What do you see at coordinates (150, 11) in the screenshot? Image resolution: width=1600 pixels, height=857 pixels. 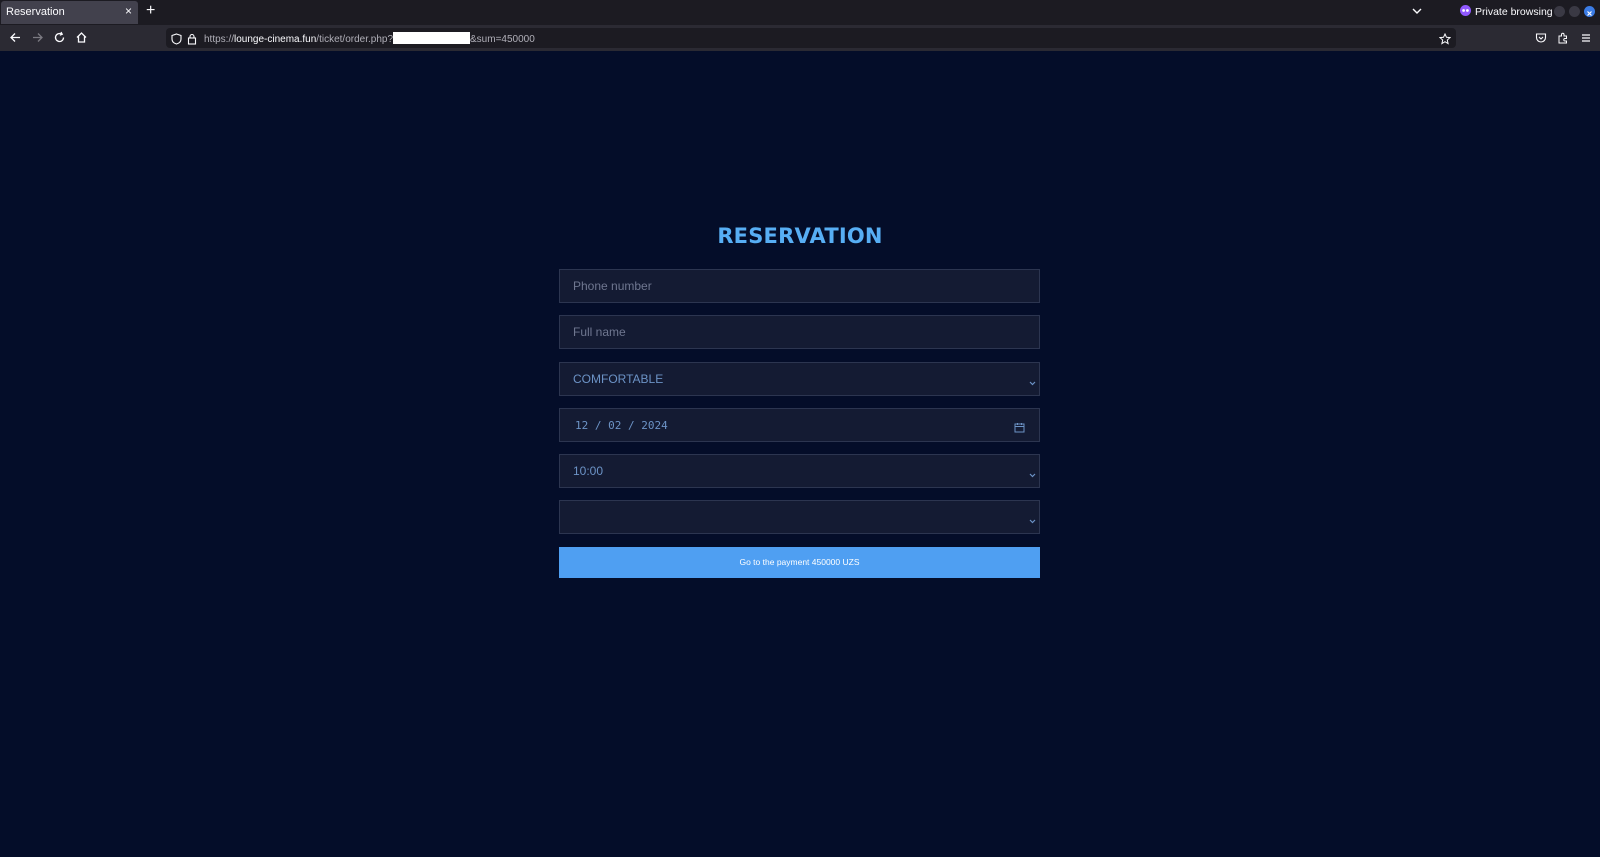 I see `new-tab-button: +` at bounding box center [150, 11].